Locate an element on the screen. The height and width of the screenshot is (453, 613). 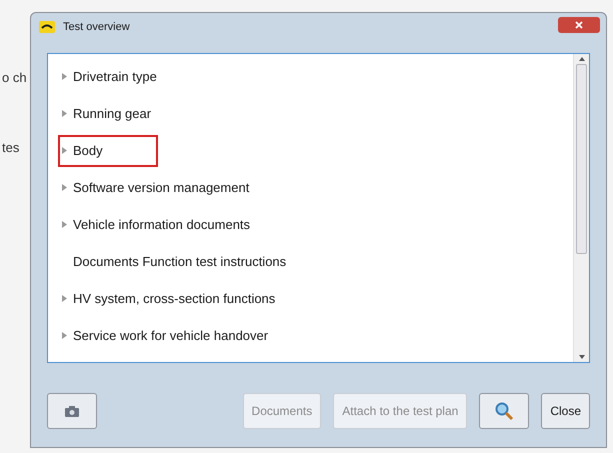
close-button is located at coordinates (579, 25).